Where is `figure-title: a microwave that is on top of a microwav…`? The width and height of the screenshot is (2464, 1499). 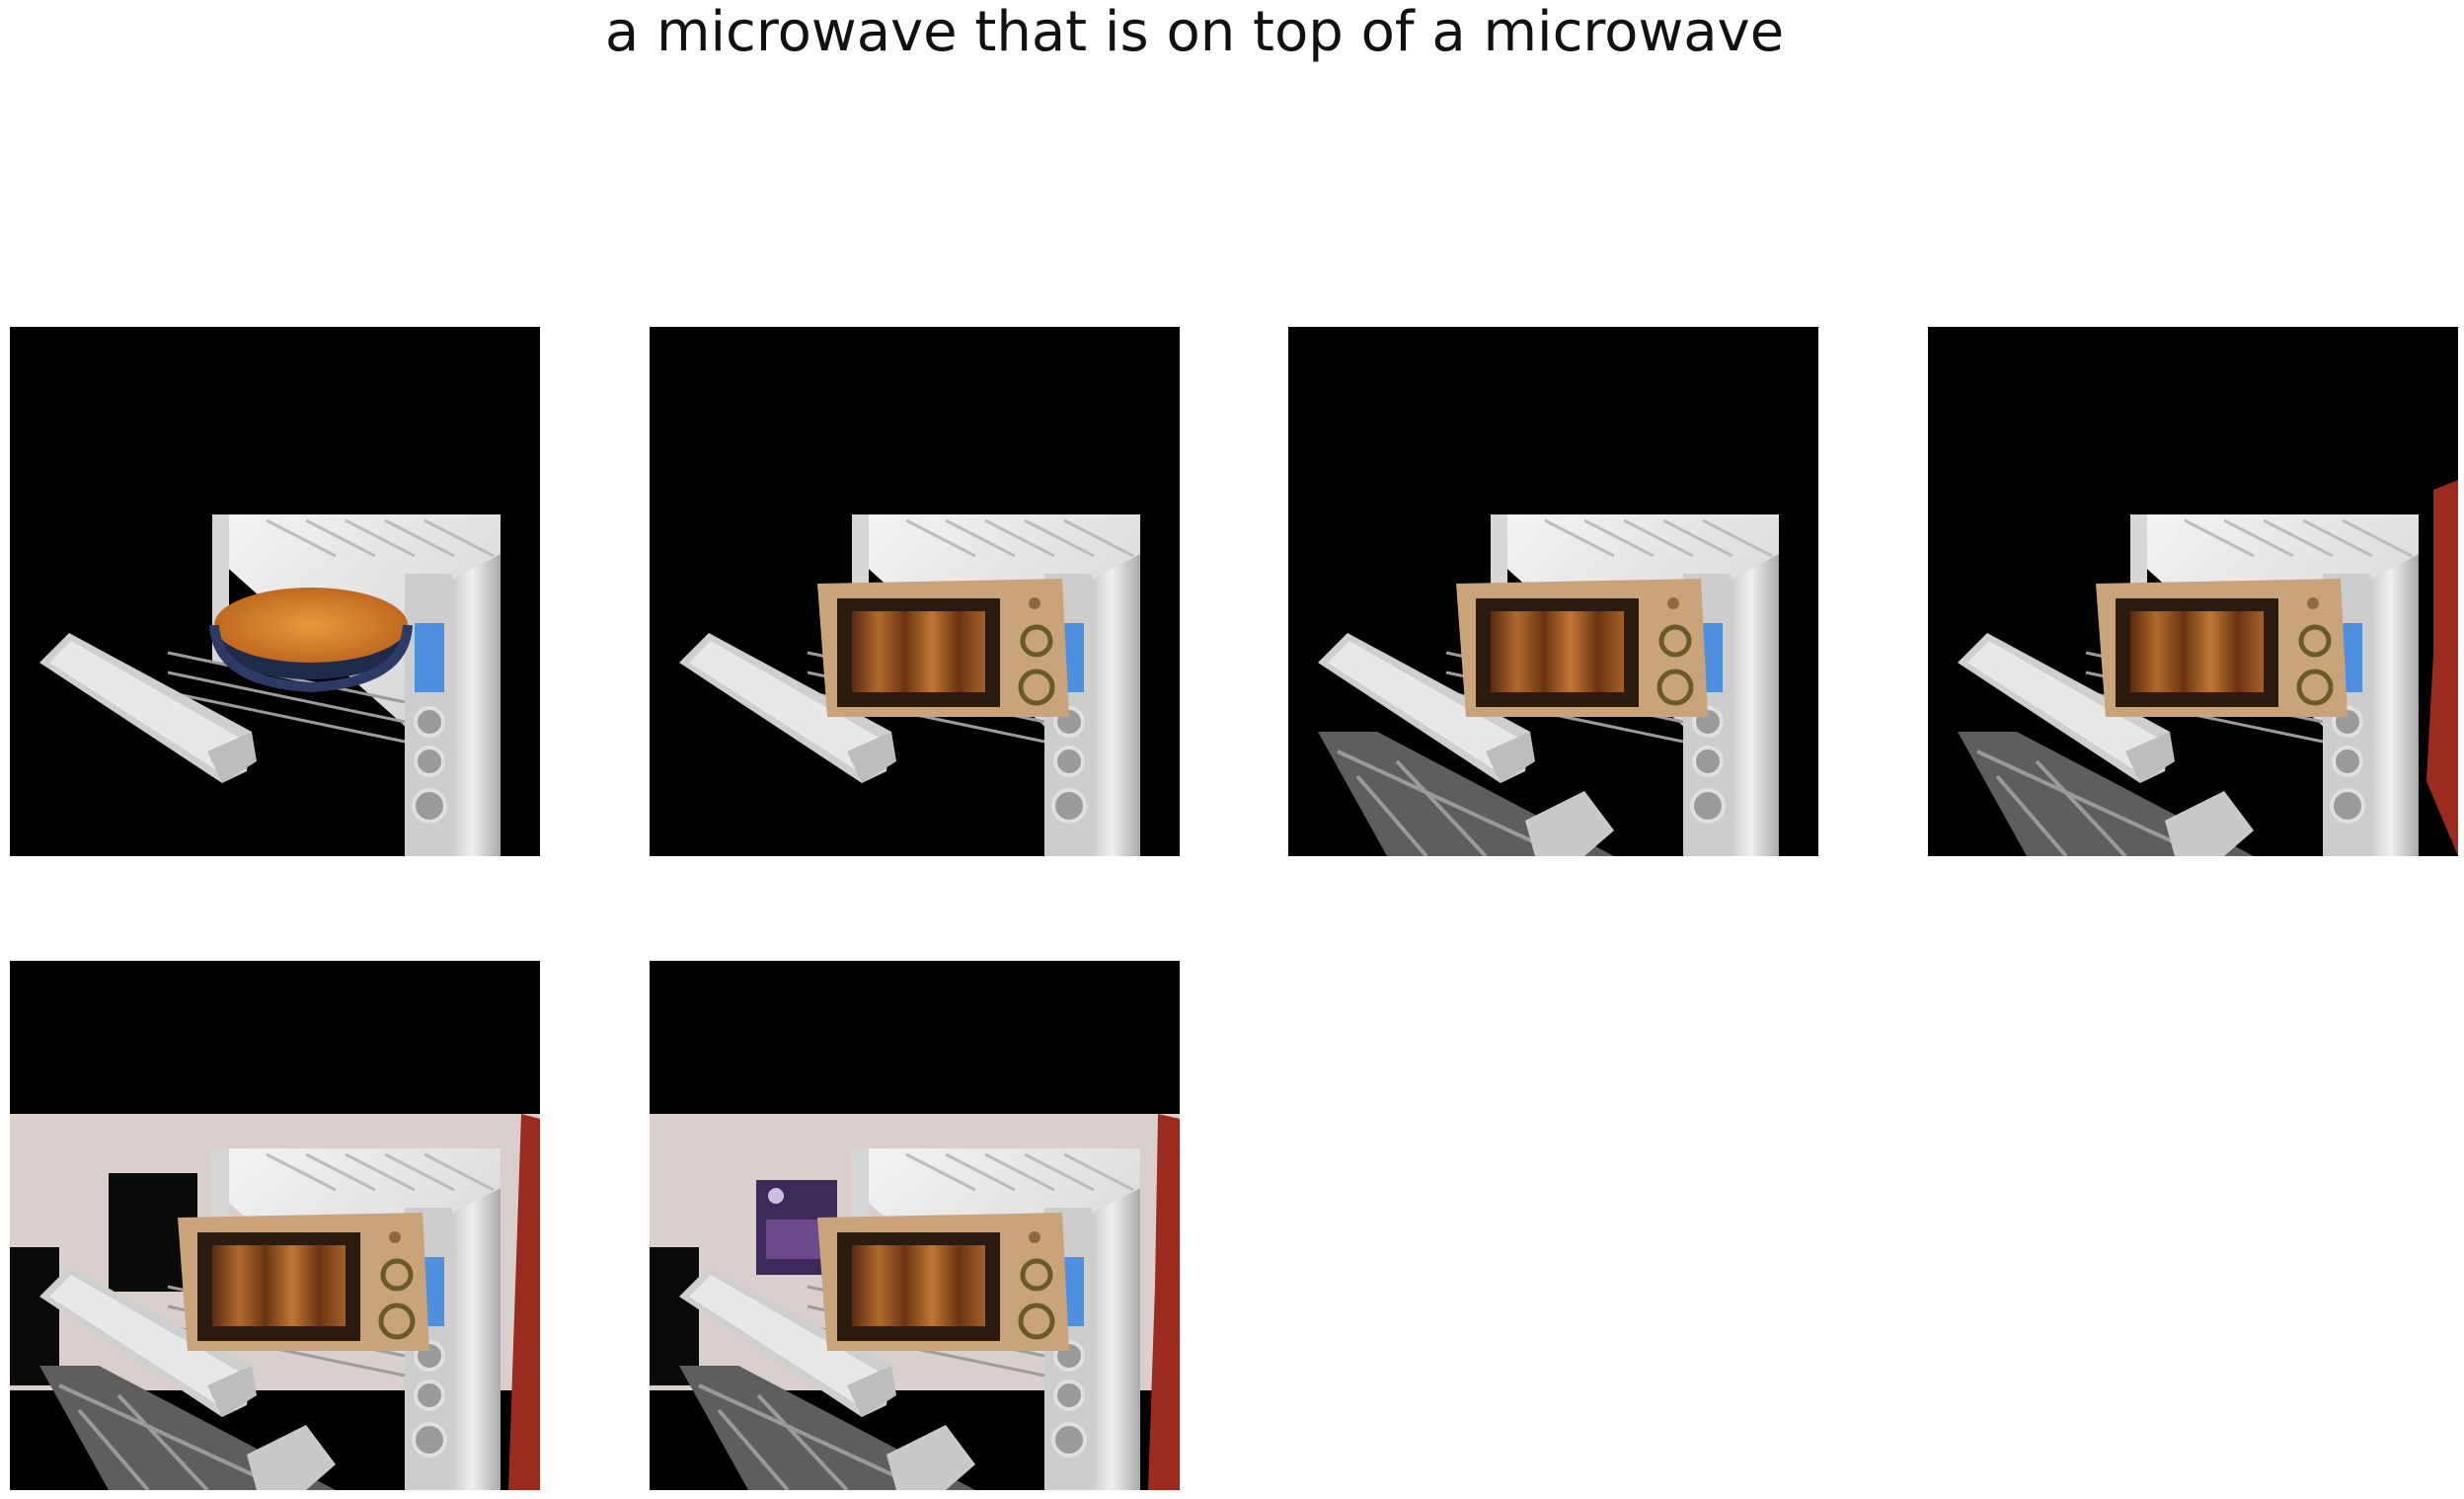 figure-title: a microwave that is on top of a microwav… is located at coordinates (1194, 32).